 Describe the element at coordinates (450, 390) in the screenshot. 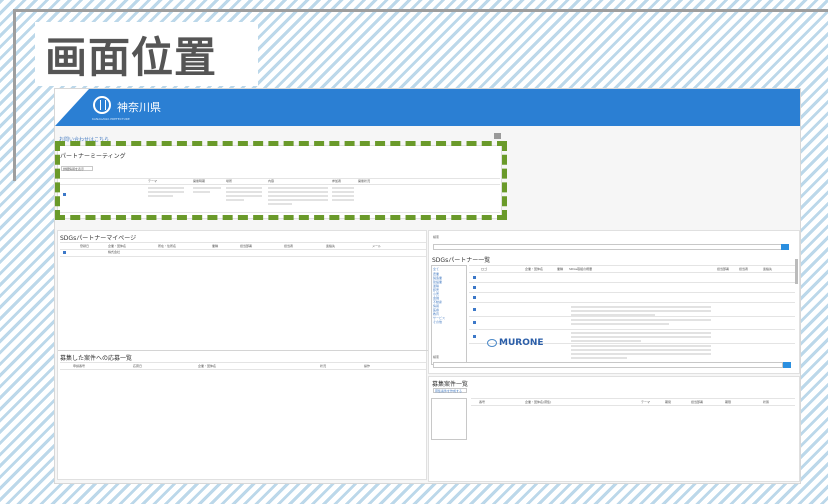

I see `create-recruitment-button: 募集案件を作成する` at that location.